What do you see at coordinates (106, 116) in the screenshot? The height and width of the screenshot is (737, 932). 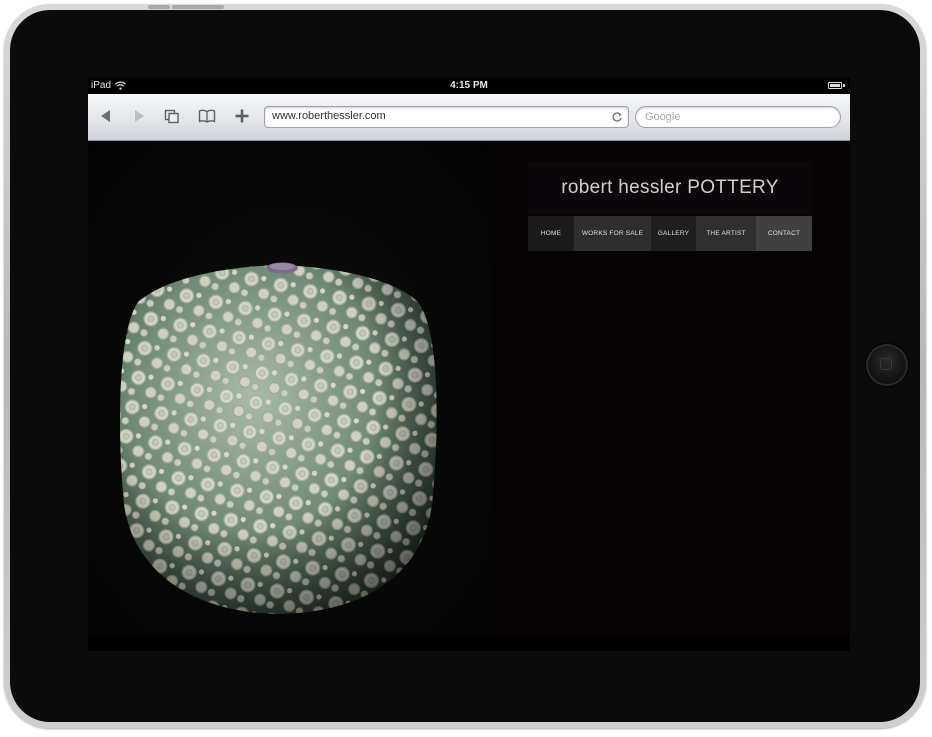 I see `back-arrow-icon` at bounding box center [106, 116].